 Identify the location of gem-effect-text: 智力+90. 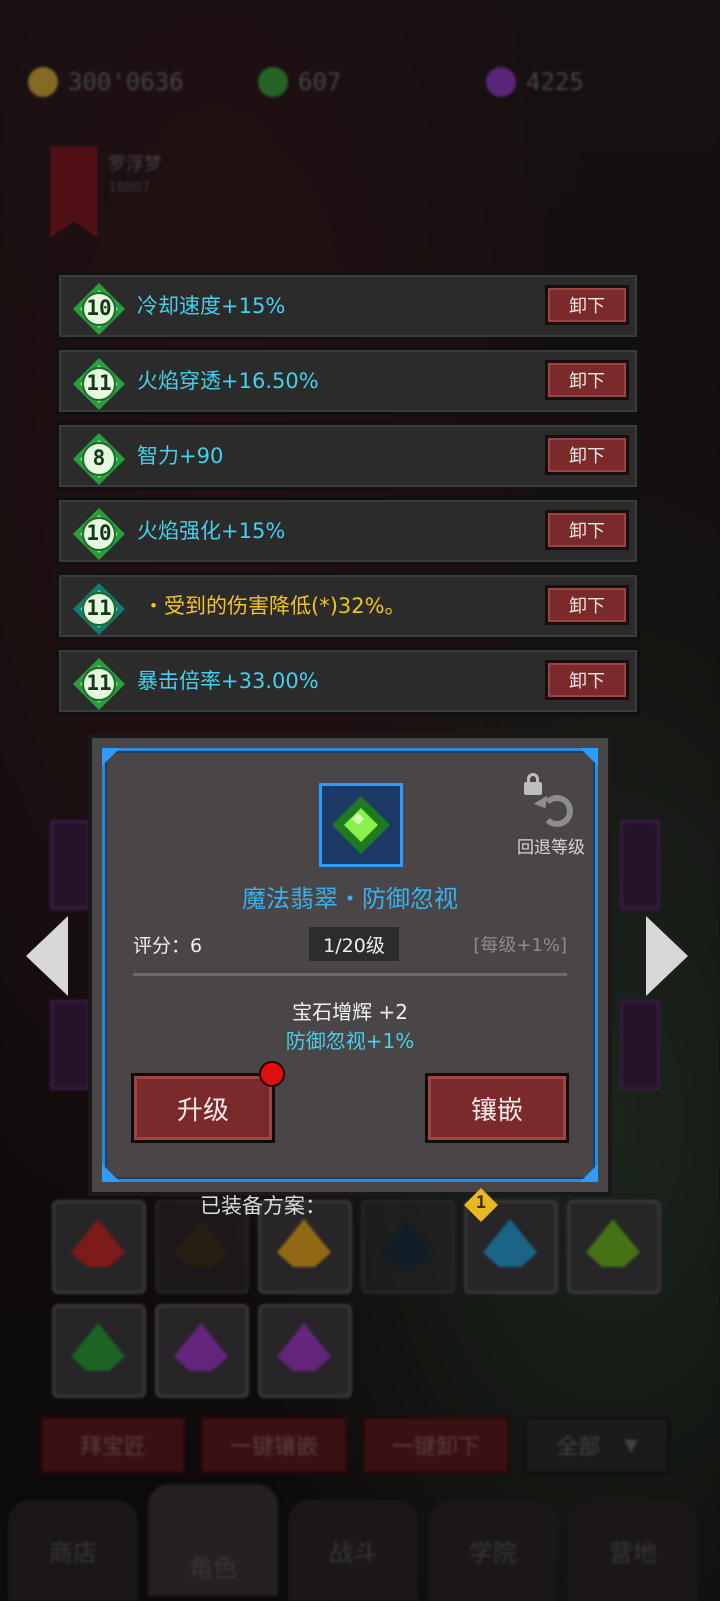
(180, 456).